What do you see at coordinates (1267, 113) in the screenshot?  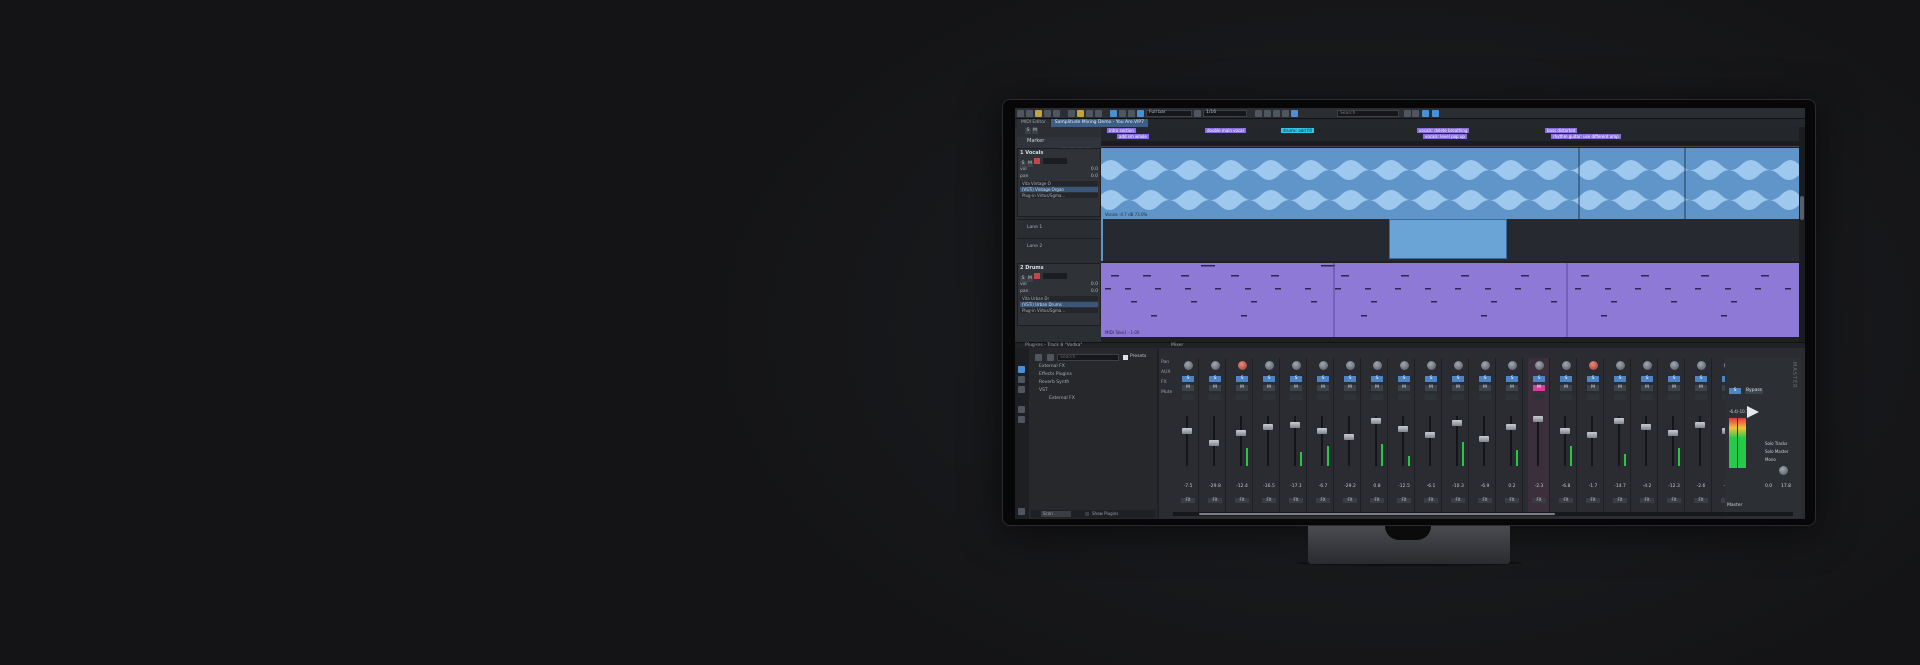 I see `redo-icon` at bounding box center [1267, 113].